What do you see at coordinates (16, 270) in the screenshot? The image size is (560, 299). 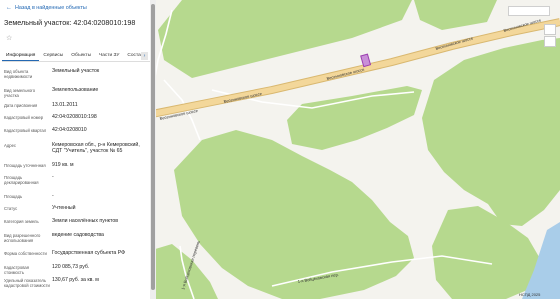 I see `attr-label: Кадастровая стоимость` at bounding box center [16, 270].